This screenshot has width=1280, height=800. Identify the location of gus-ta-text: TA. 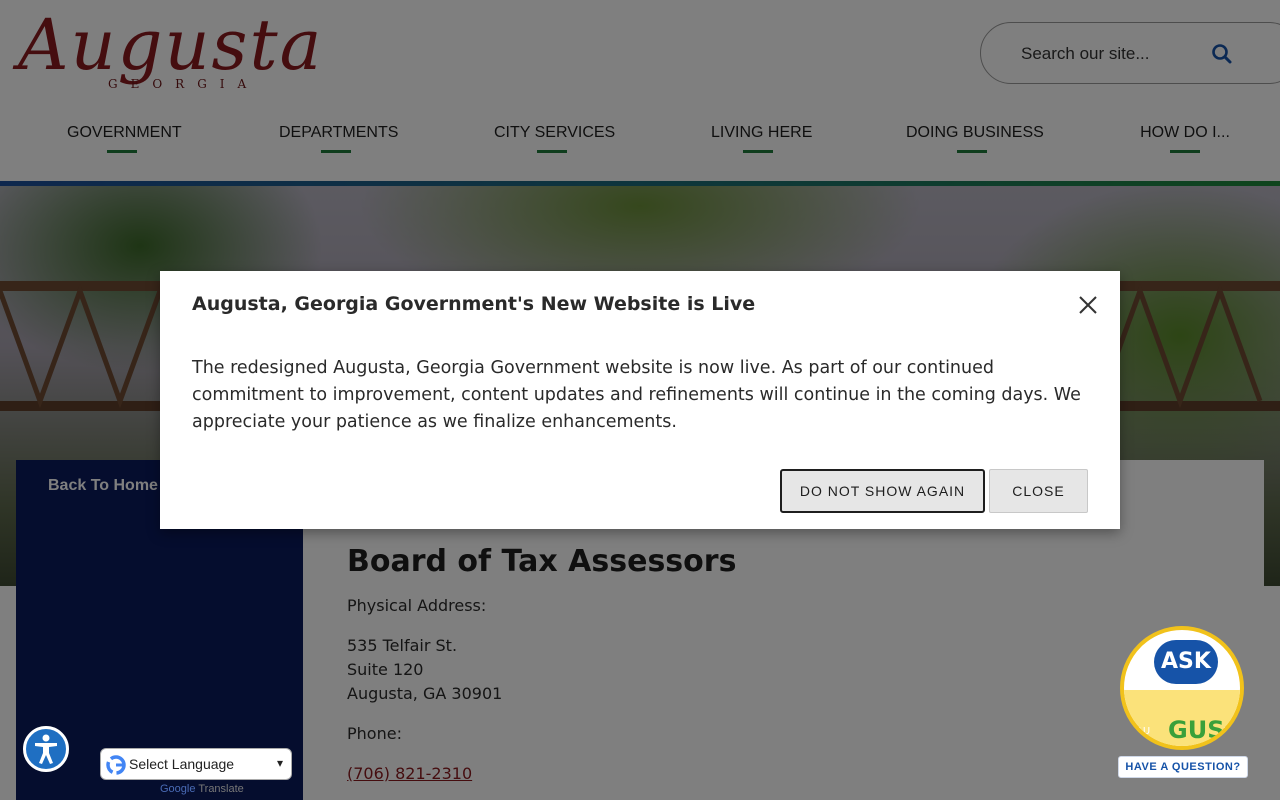
(1230, 731).